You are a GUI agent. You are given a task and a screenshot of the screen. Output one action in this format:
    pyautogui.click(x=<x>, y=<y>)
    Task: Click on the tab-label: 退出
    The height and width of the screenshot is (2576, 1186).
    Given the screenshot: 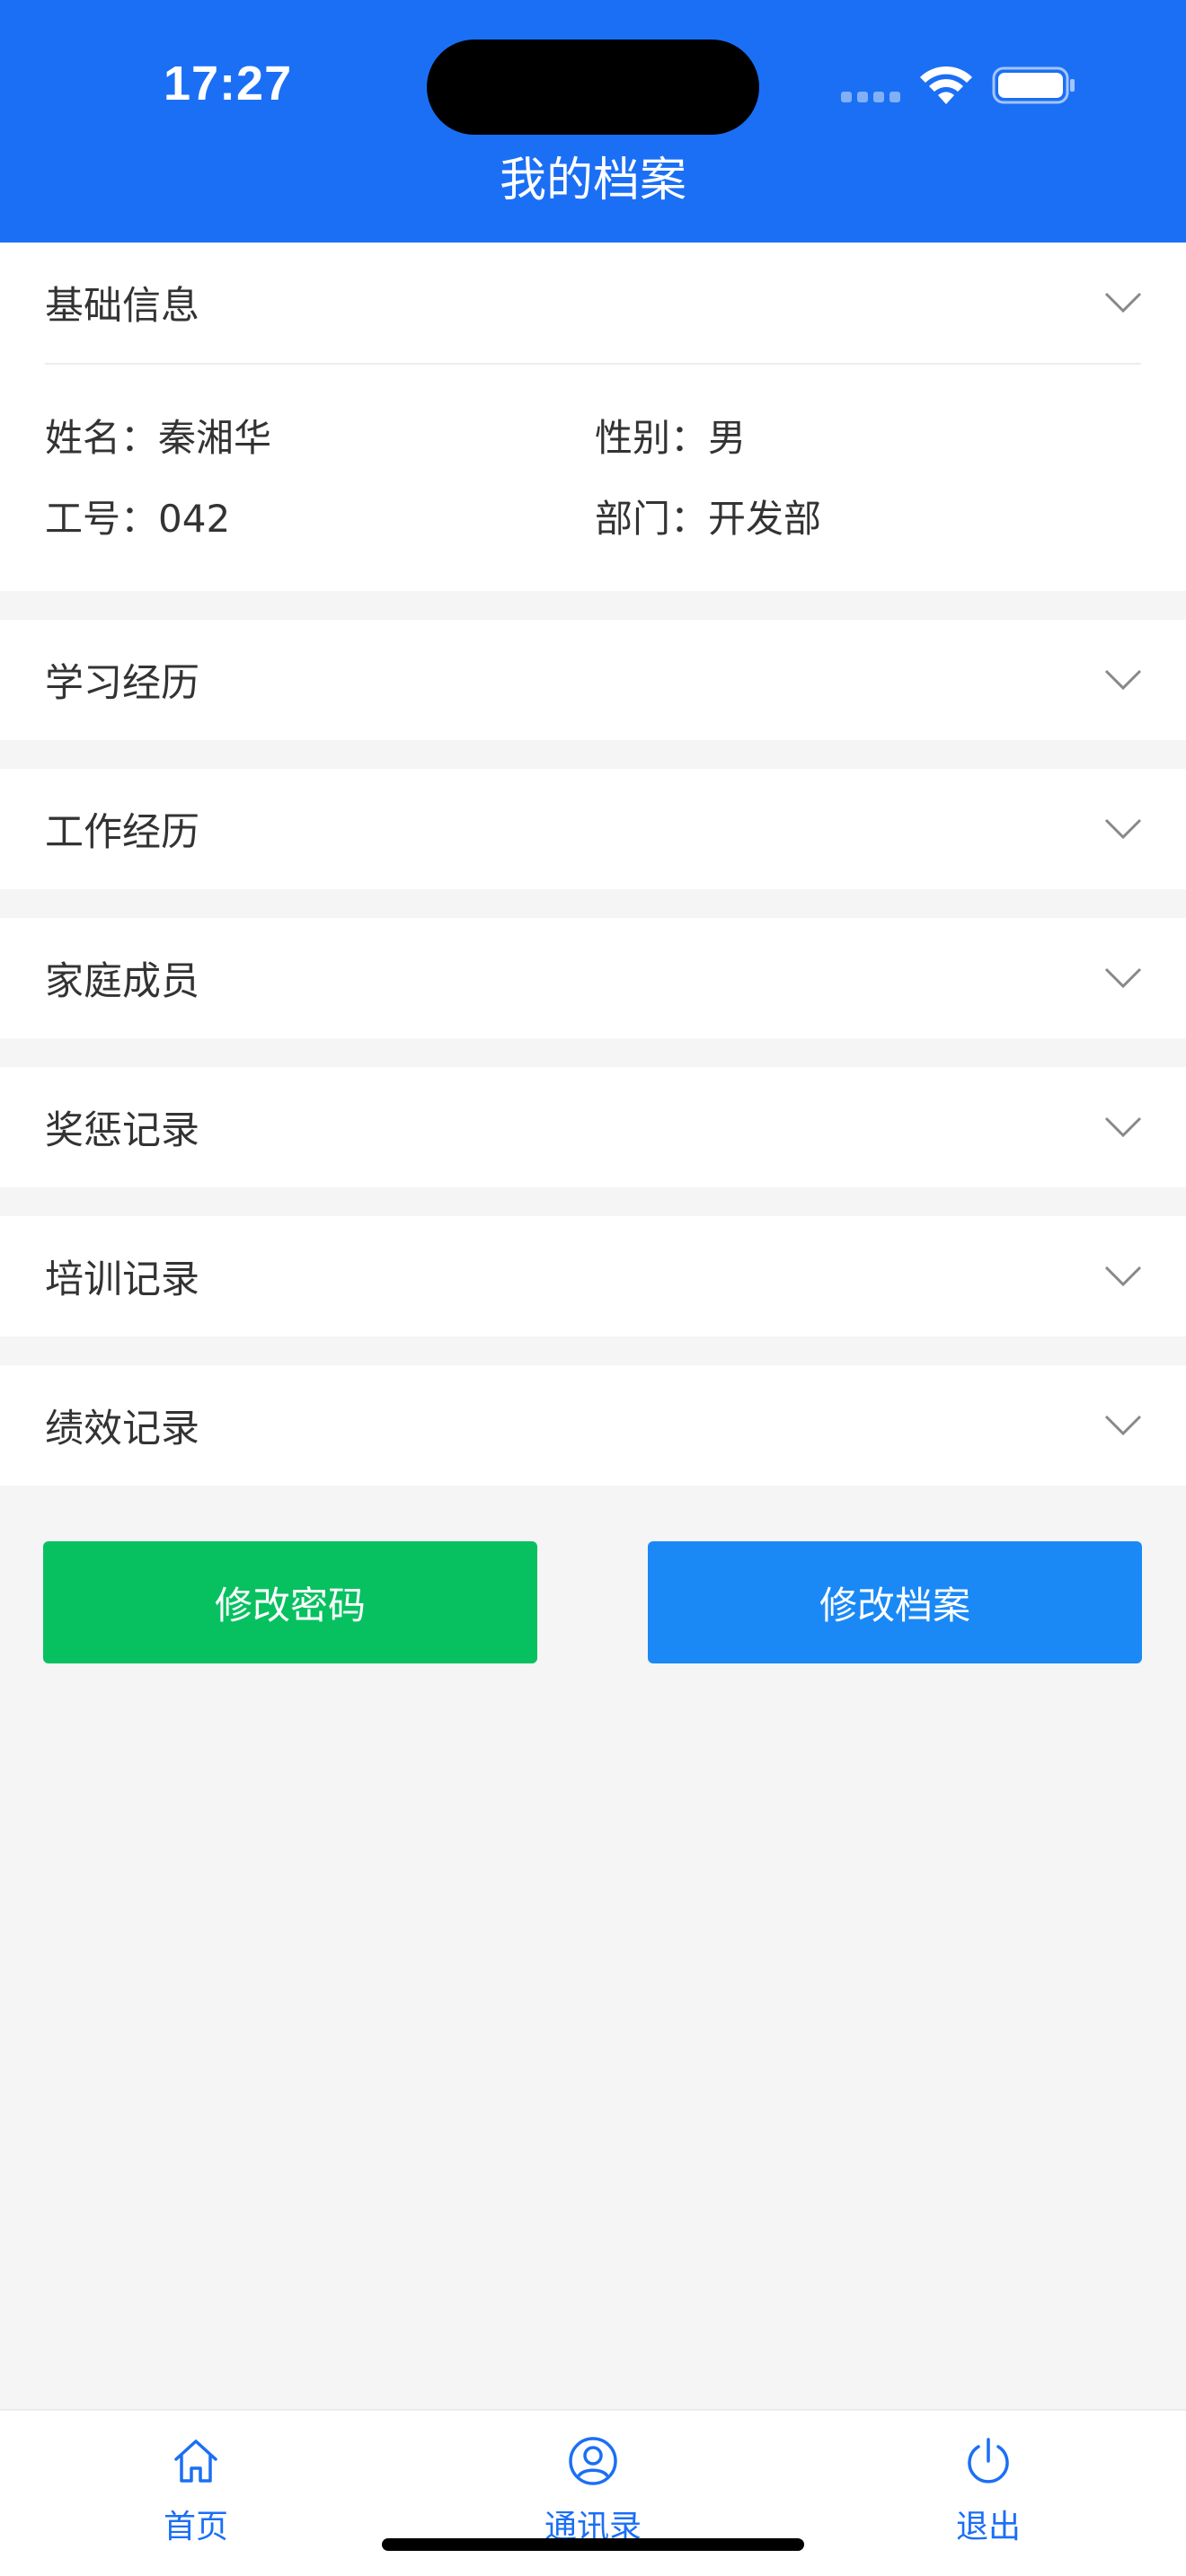 What is the action you would take?
    pyautogui.click(x=988, y=2527)
    